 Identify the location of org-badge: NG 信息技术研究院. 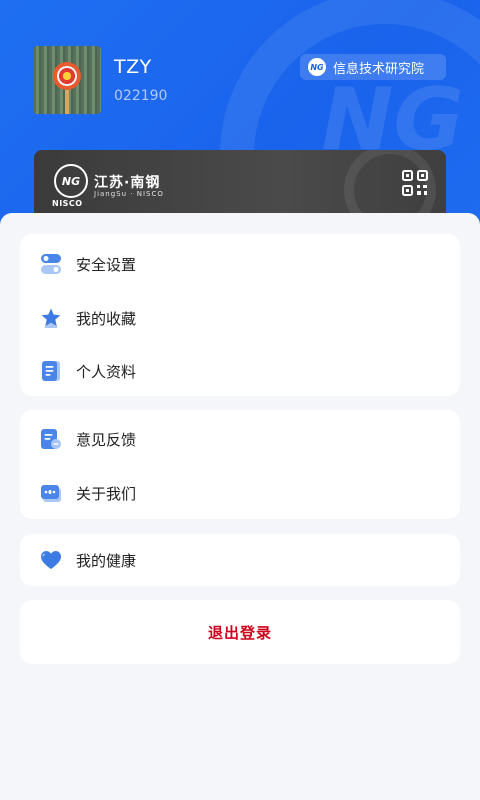
(373, 67).